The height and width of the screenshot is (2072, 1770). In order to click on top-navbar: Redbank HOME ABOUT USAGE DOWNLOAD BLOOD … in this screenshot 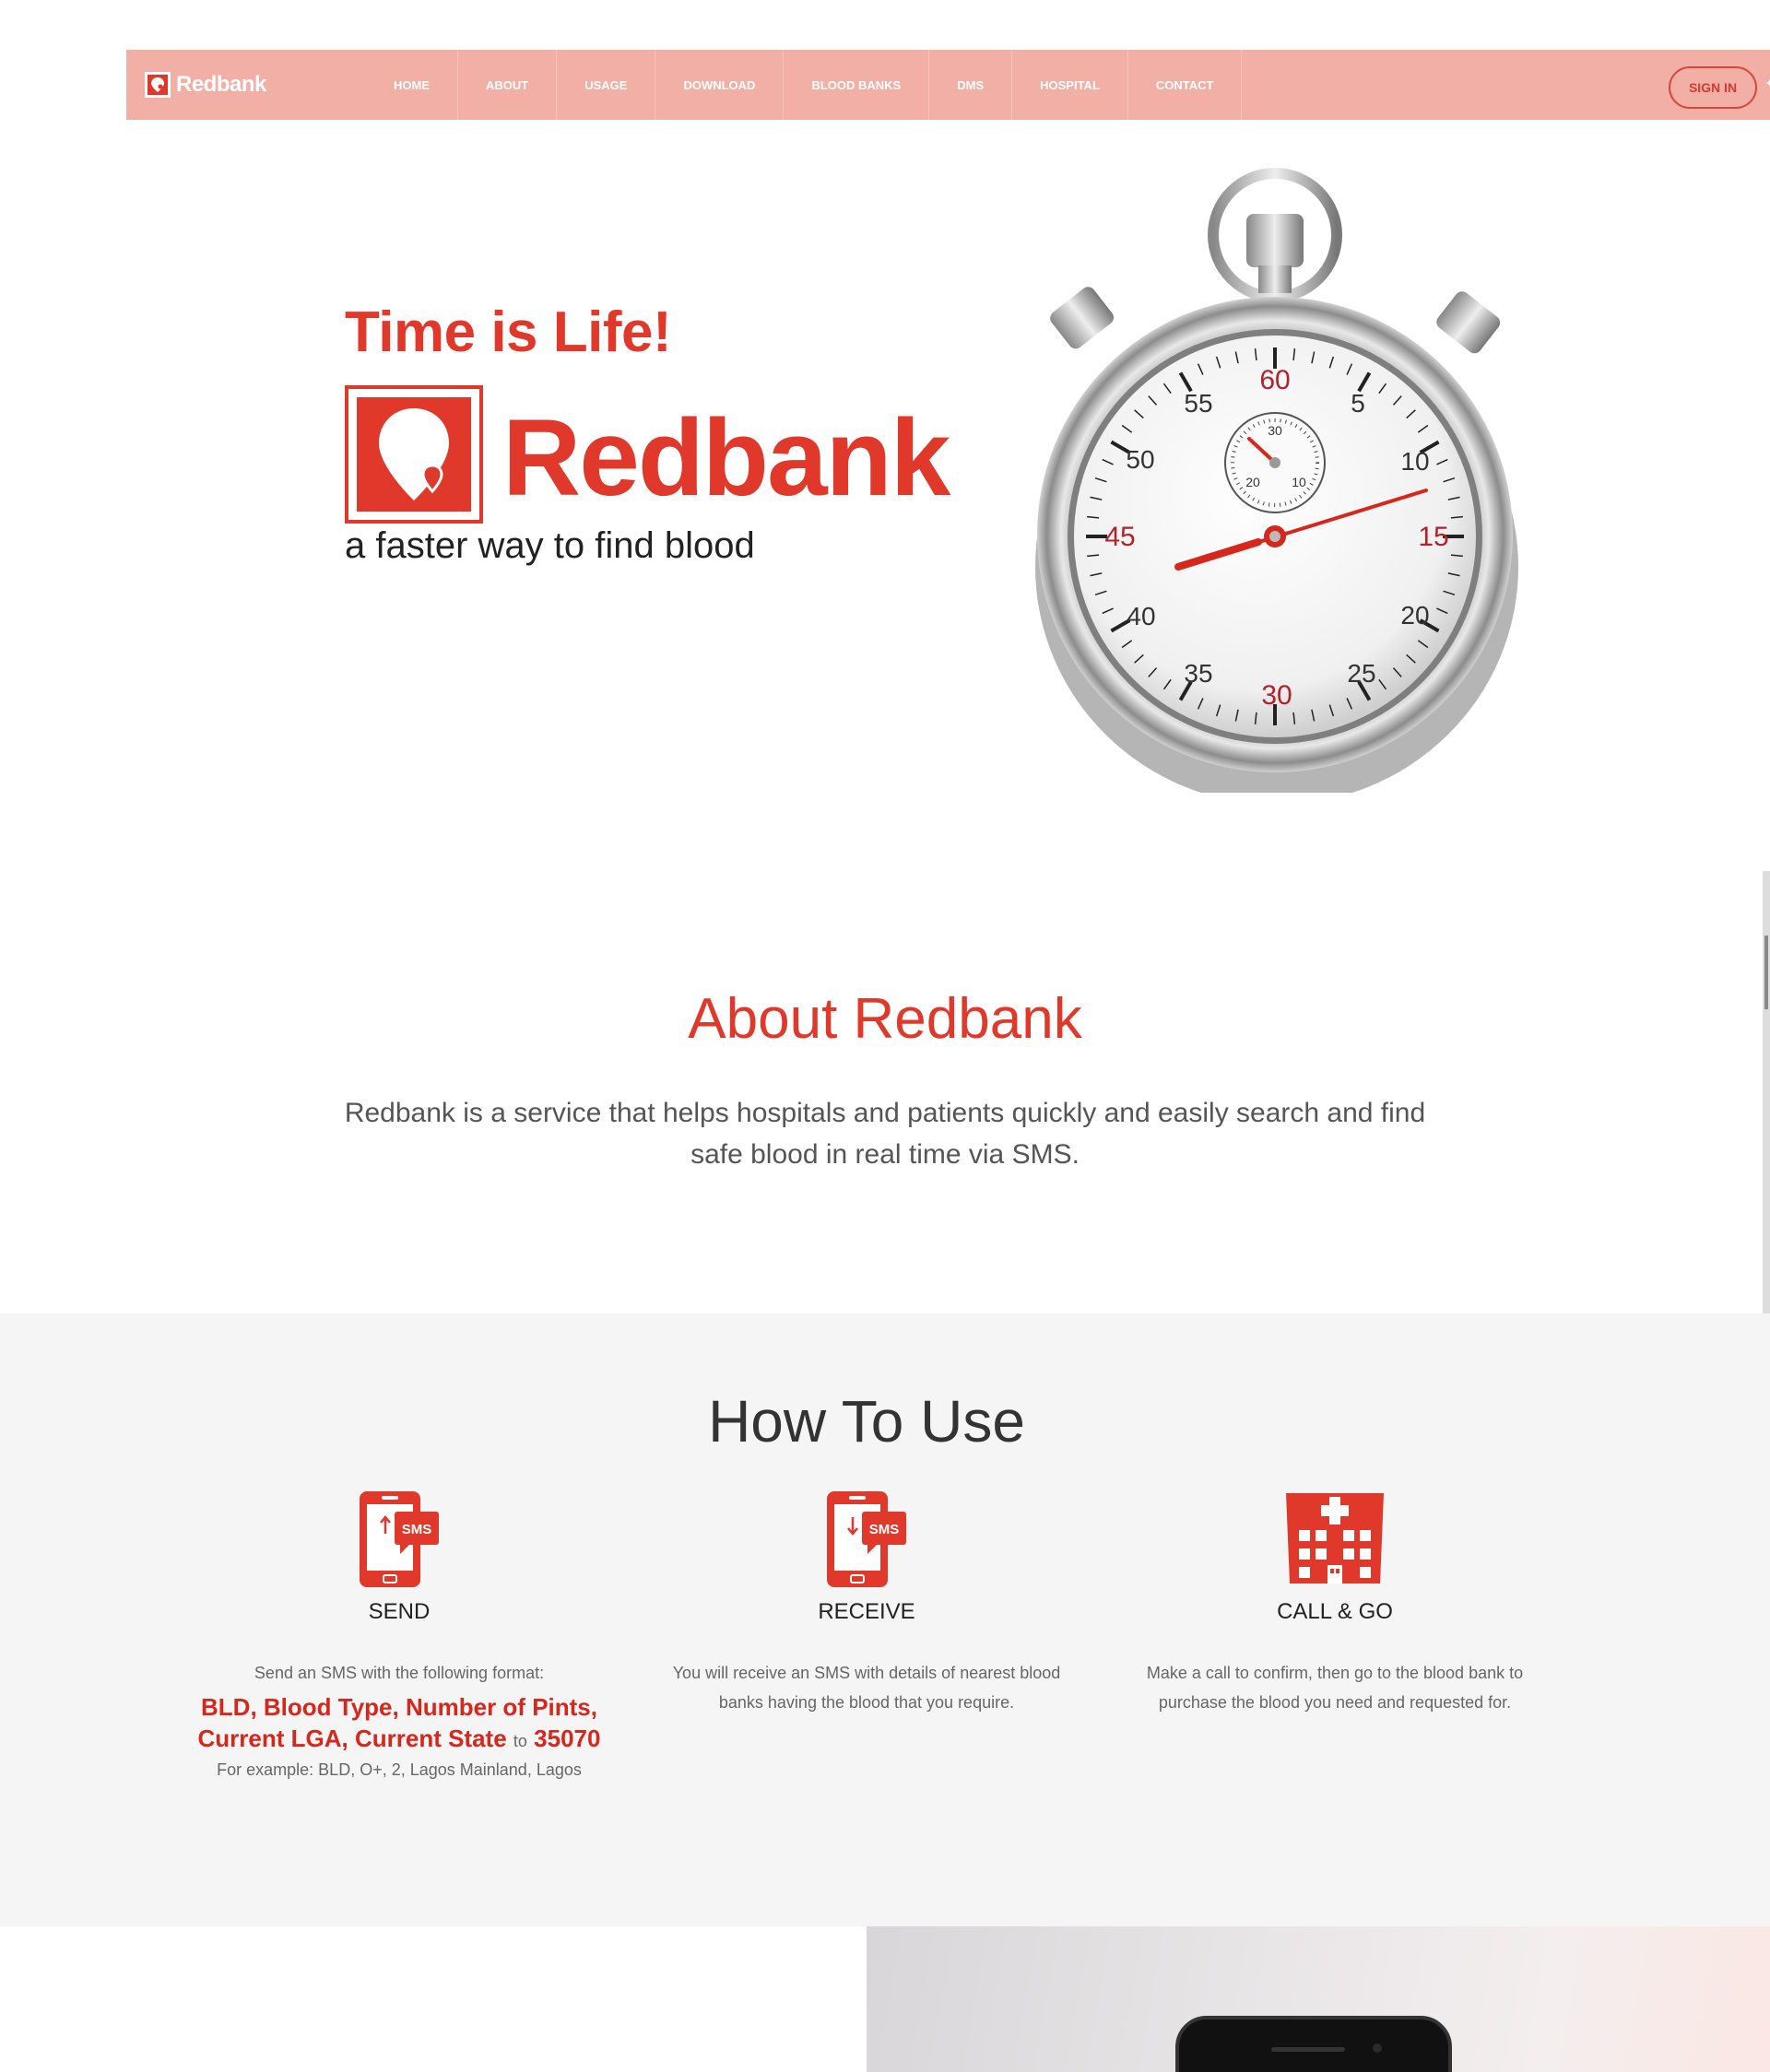, I will do `click(948, 85)`.